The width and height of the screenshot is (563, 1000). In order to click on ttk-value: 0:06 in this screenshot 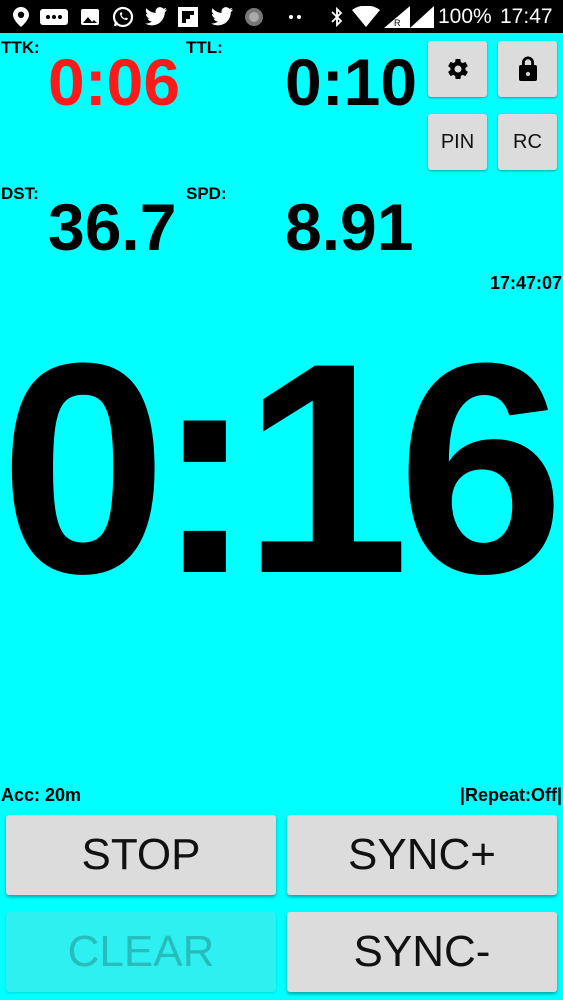, I will do `click(114, 82)`.